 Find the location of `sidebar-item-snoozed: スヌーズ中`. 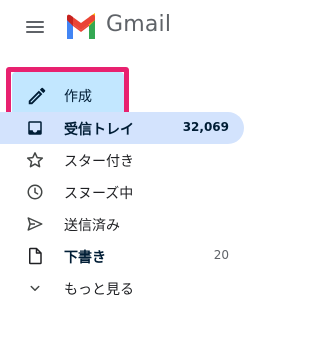

sidebar-item-snoozed: スヌーズ中 is located at coordinates (122, 192).